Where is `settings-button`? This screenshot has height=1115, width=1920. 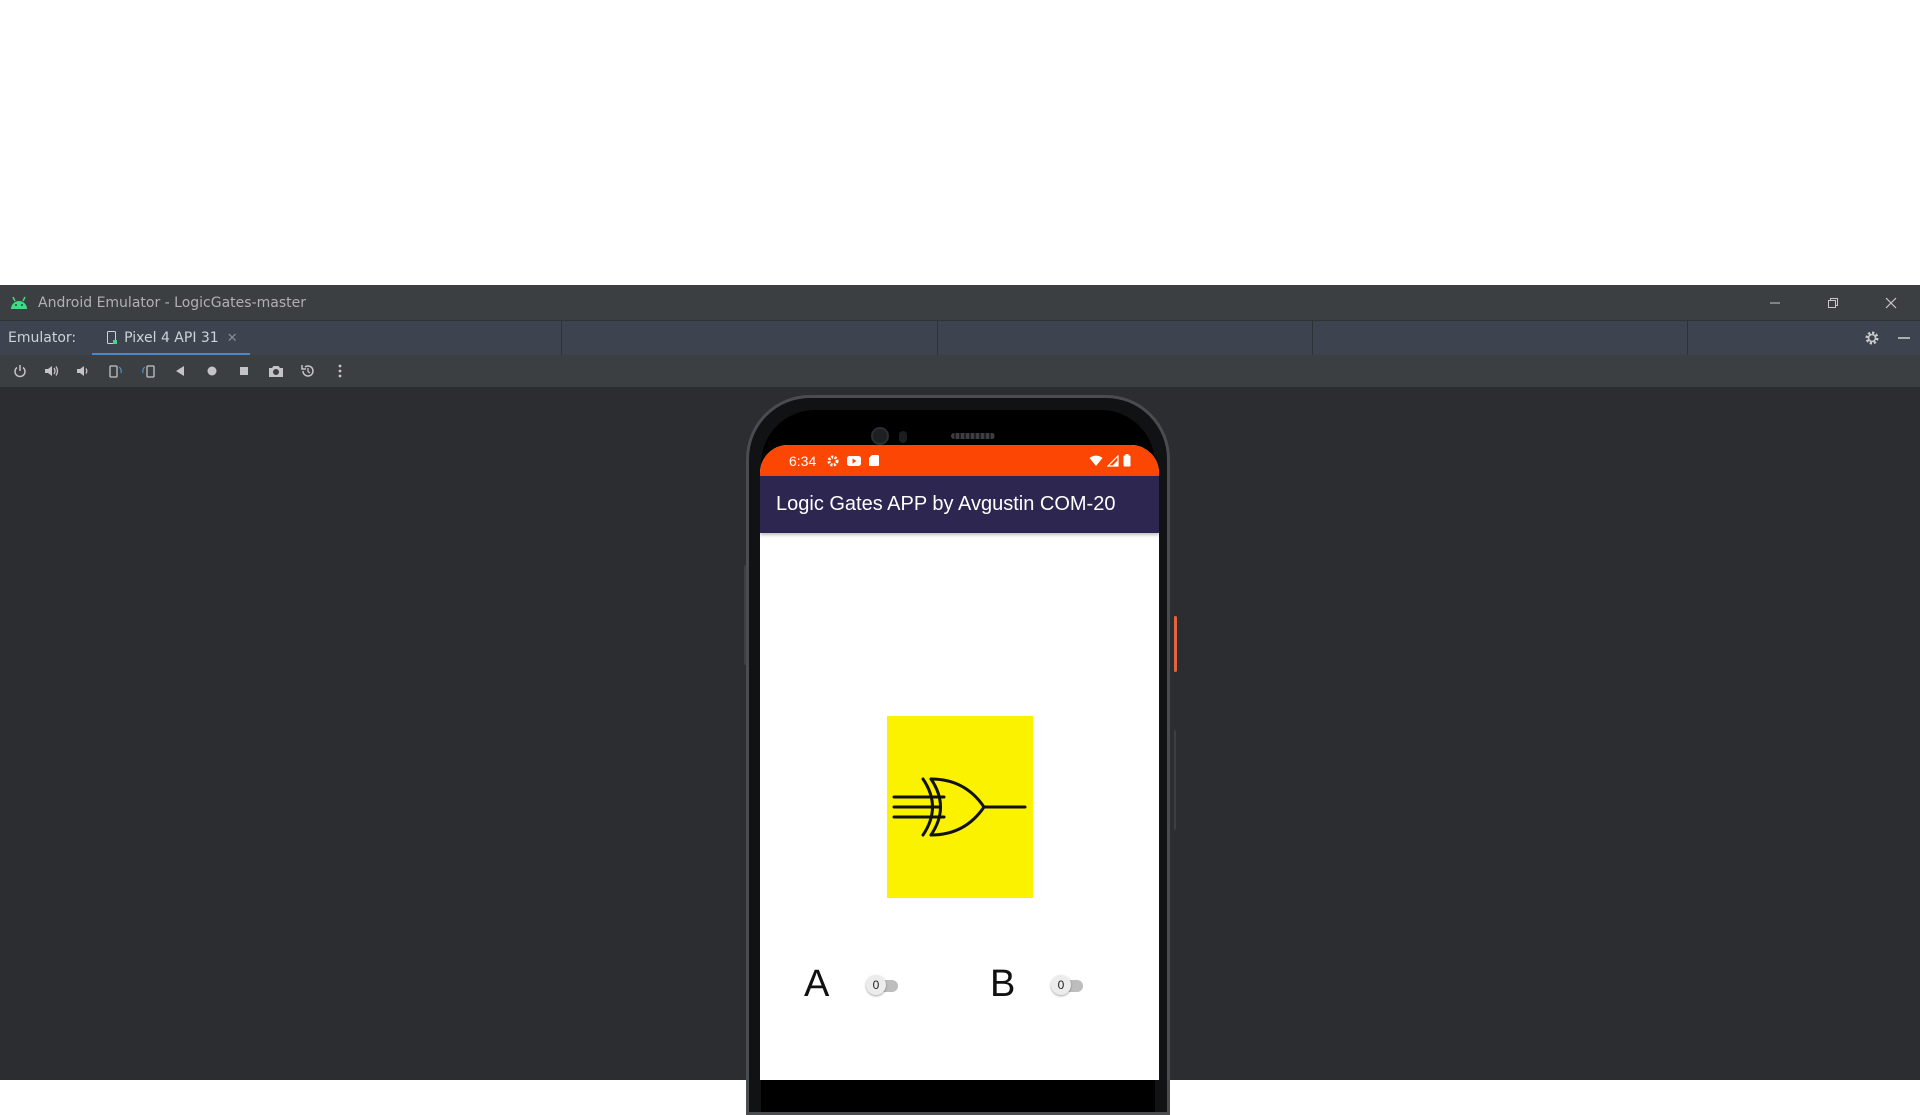 settings-button is located at coordinates (1872, 337).